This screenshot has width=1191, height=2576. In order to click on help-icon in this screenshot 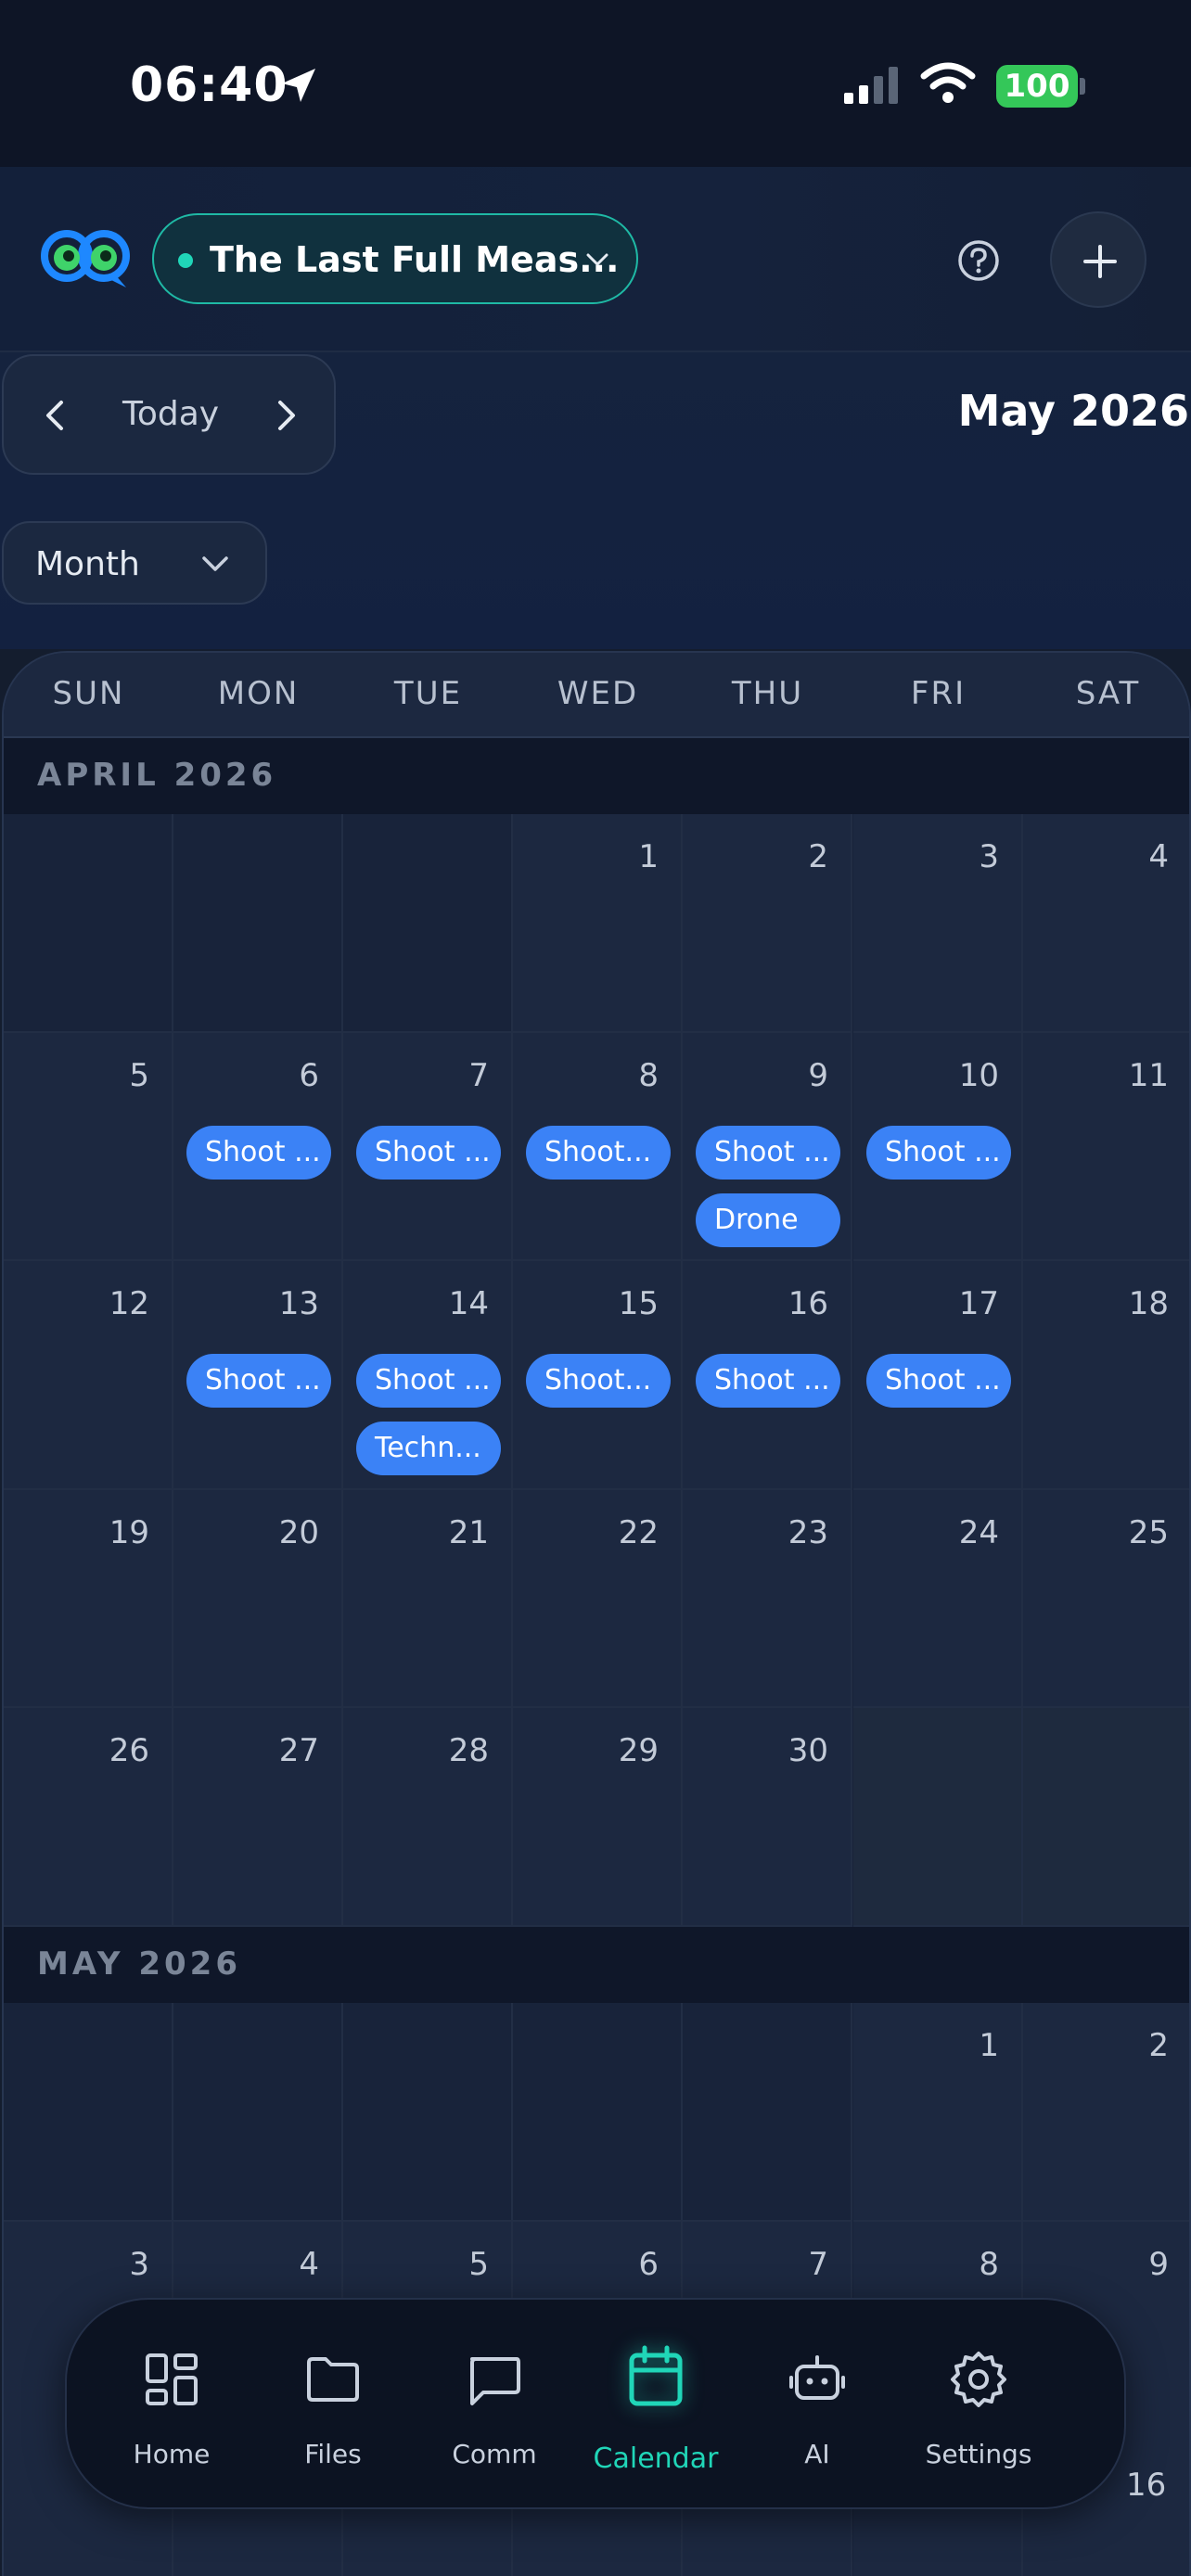, I will do `click(978, 261)`.